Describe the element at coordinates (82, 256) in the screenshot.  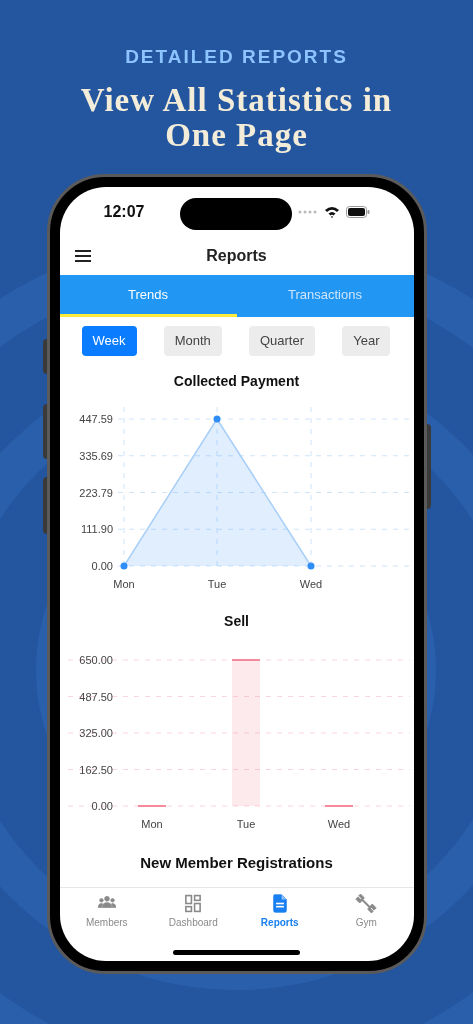
I see `menu-icon` at that location.